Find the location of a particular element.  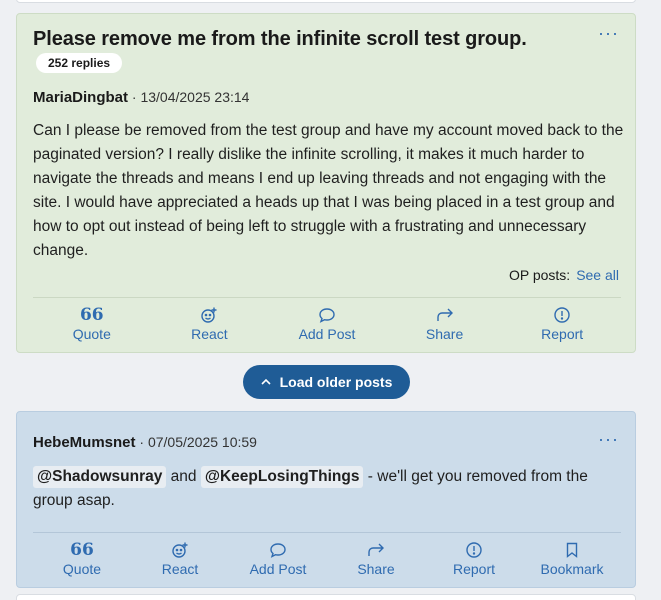

post-date: · 13/04/2025 23:14 is located at coordinates (189, 97).